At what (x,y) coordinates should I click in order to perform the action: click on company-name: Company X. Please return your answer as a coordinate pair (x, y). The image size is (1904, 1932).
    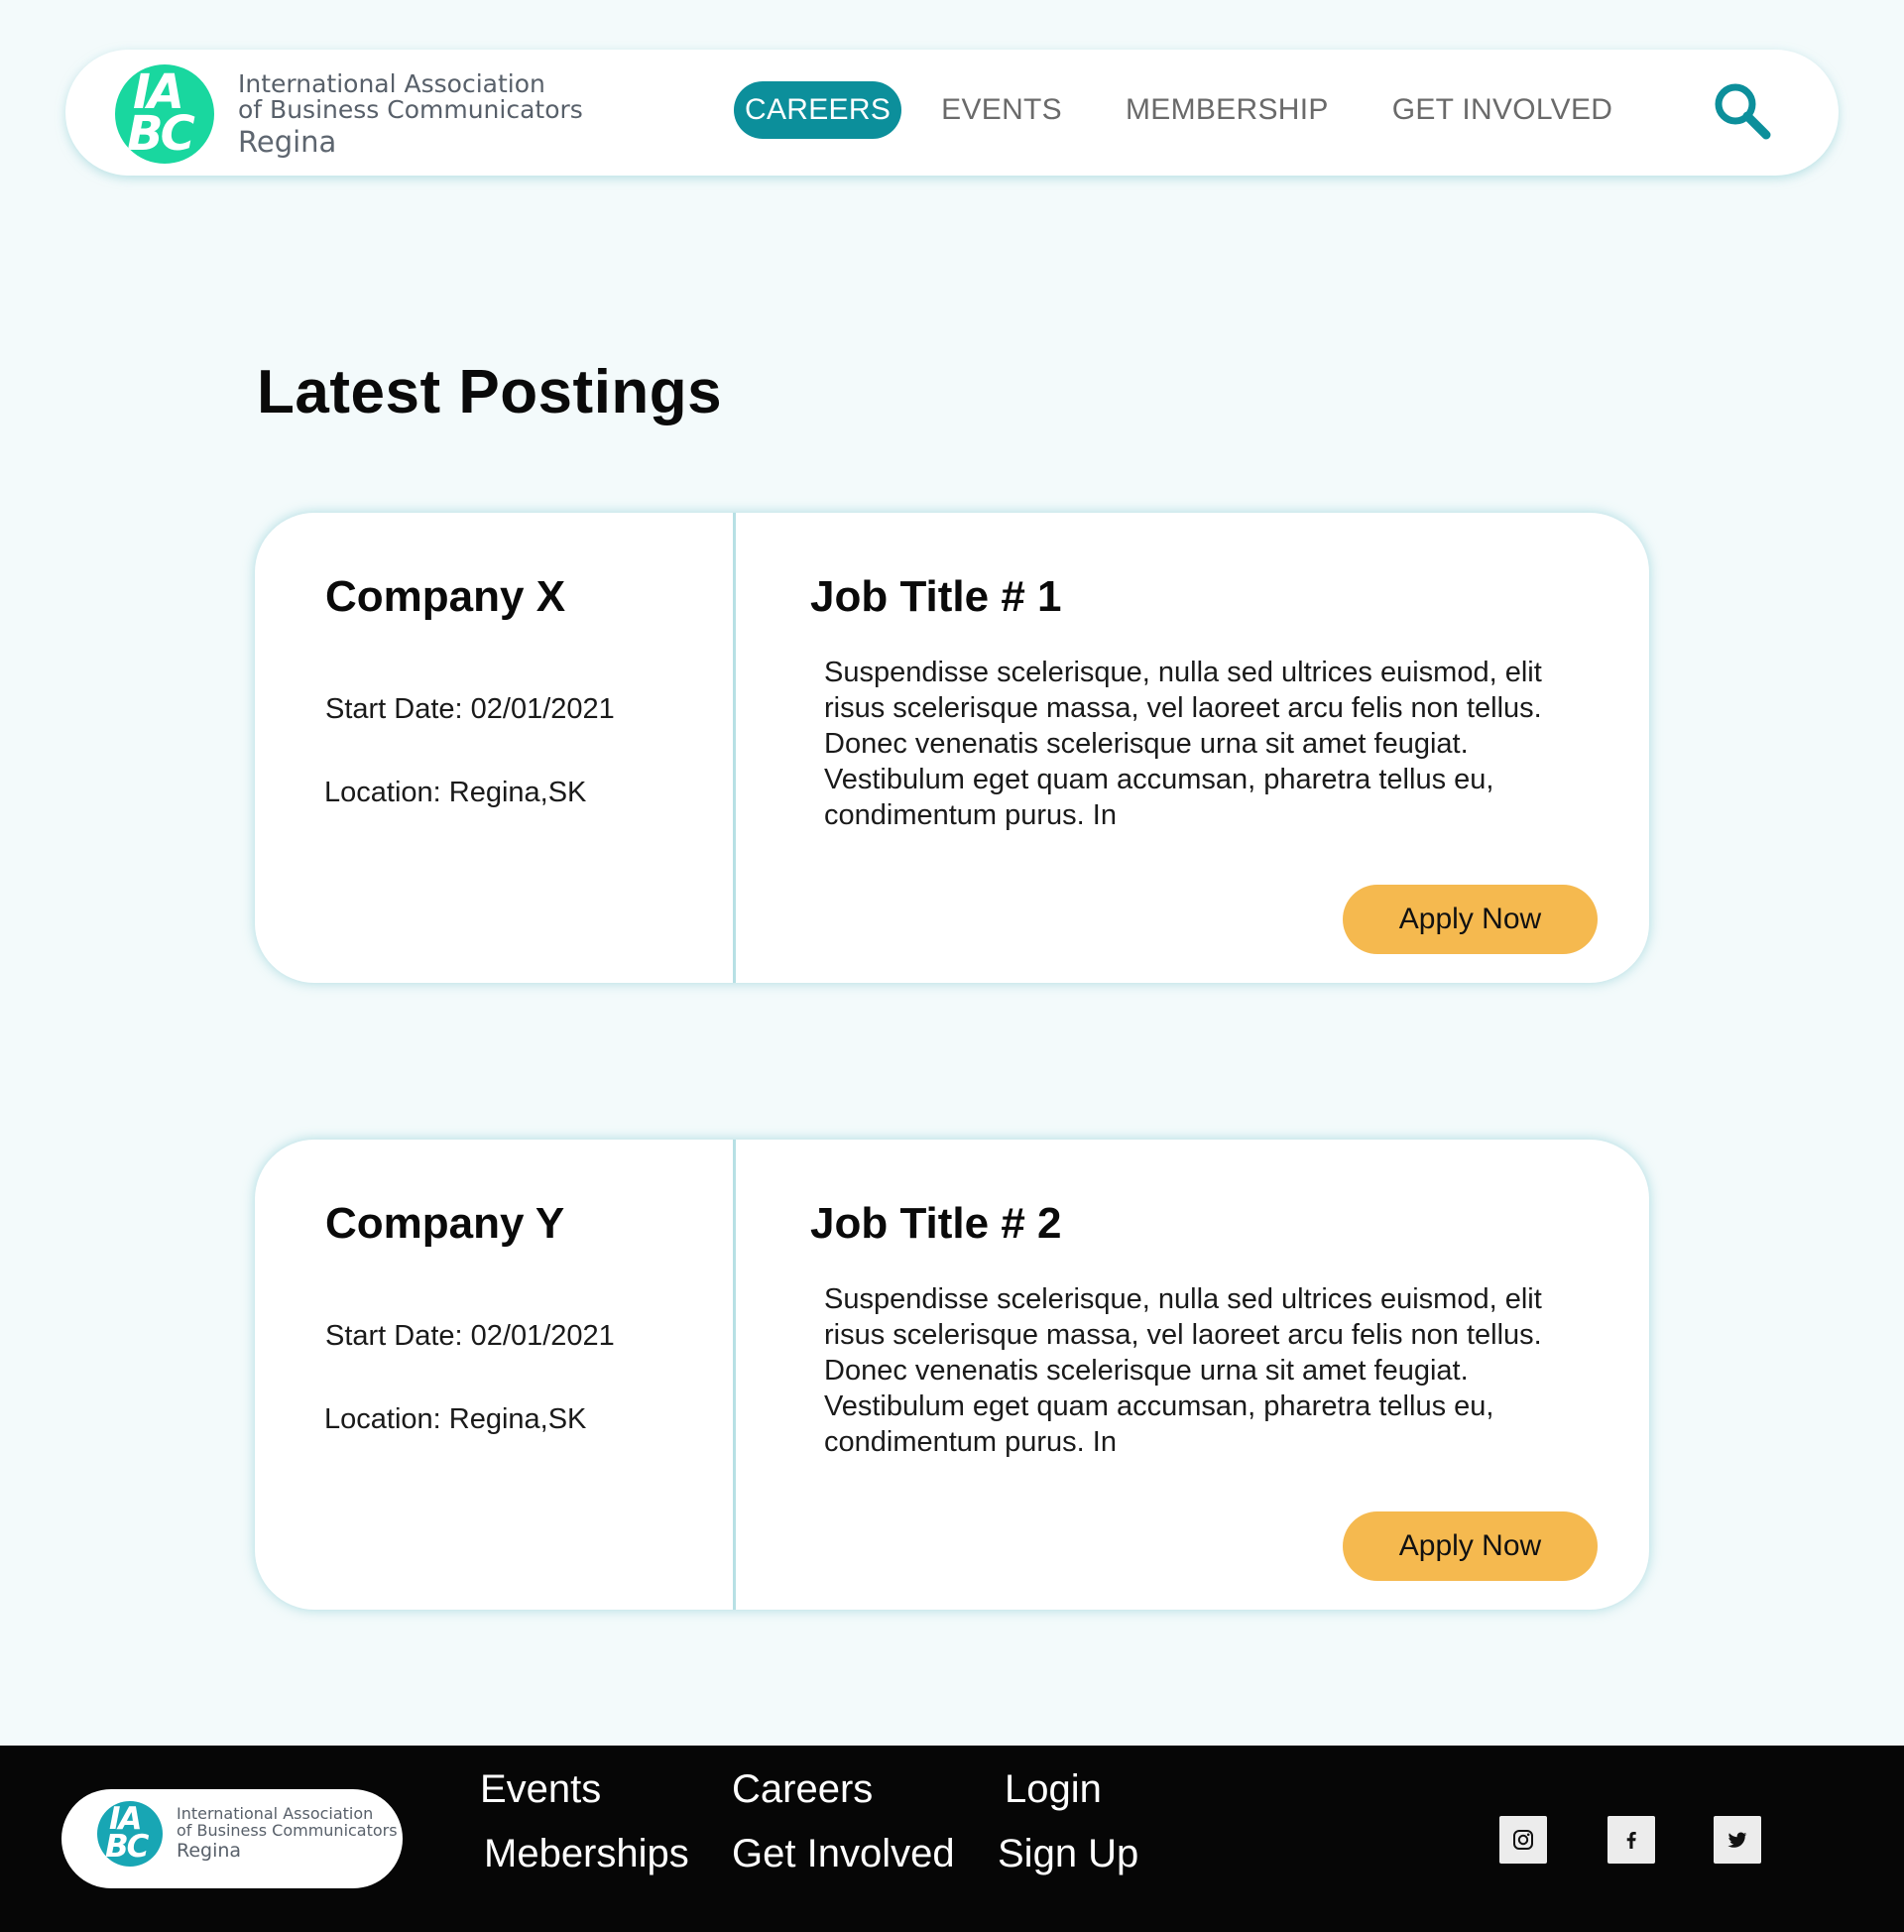
    Looking at the image, I should click on (445, 596).